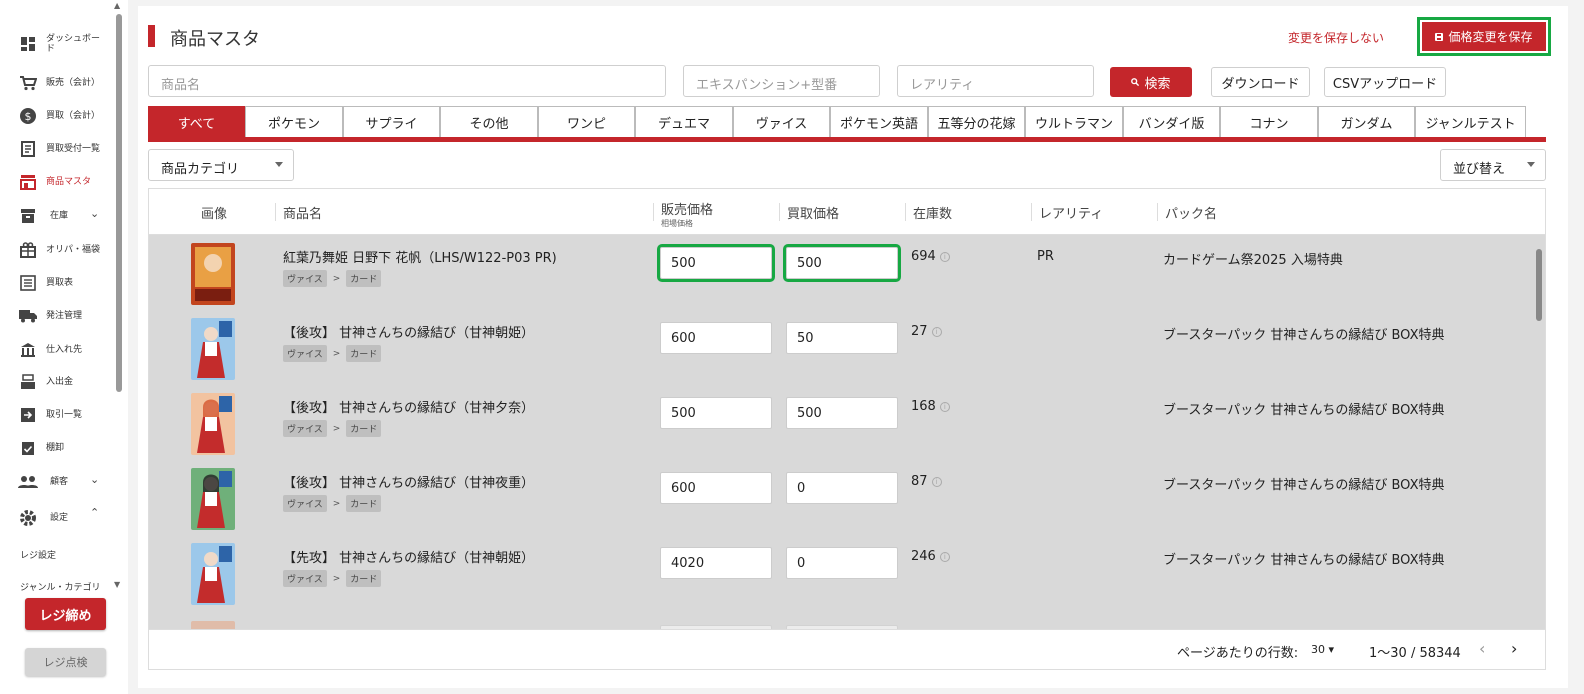 This screenshot has width=1584, height=694. I want to click on save-price-button: 価格変更を保存, so click(1484, 36).